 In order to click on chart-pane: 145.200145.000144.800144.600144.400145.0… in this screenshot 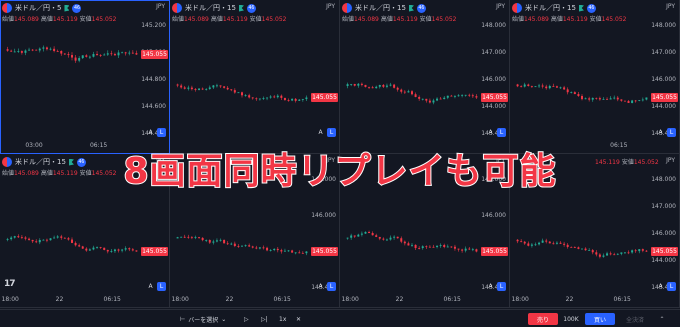, I will do `click(85, 77)`.